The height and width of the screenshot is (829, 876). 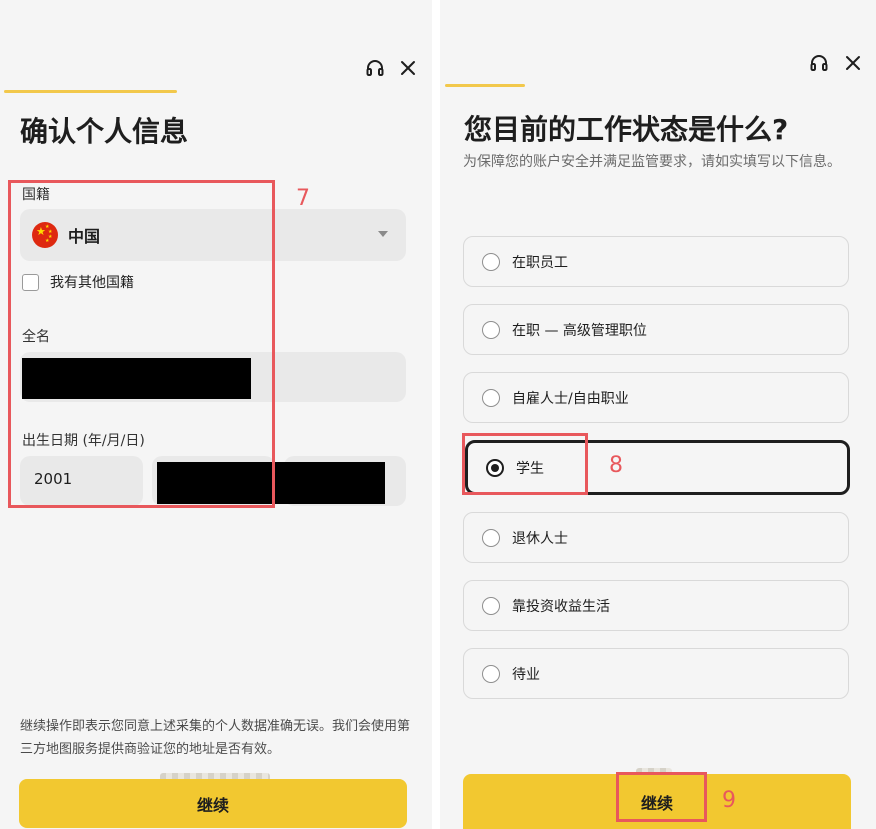 I want to click on option-label: 自雇人士/自由职业, so click(x=570, y=398).